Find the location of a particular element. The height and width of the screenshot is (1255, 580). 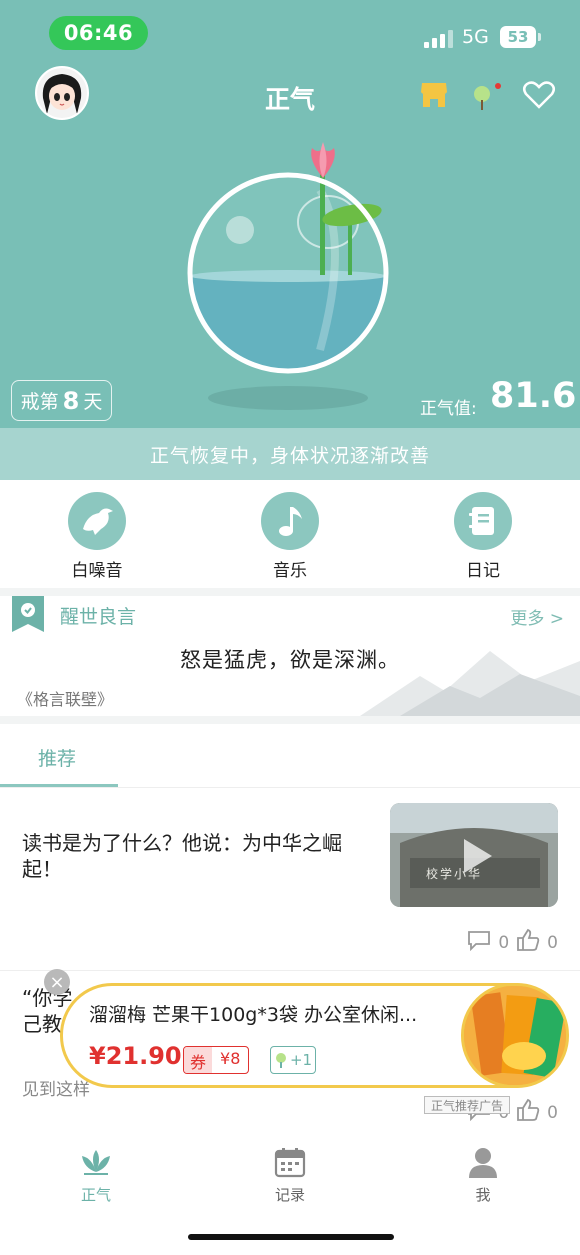

network-type: 5G is located at coordinates (475, 37).